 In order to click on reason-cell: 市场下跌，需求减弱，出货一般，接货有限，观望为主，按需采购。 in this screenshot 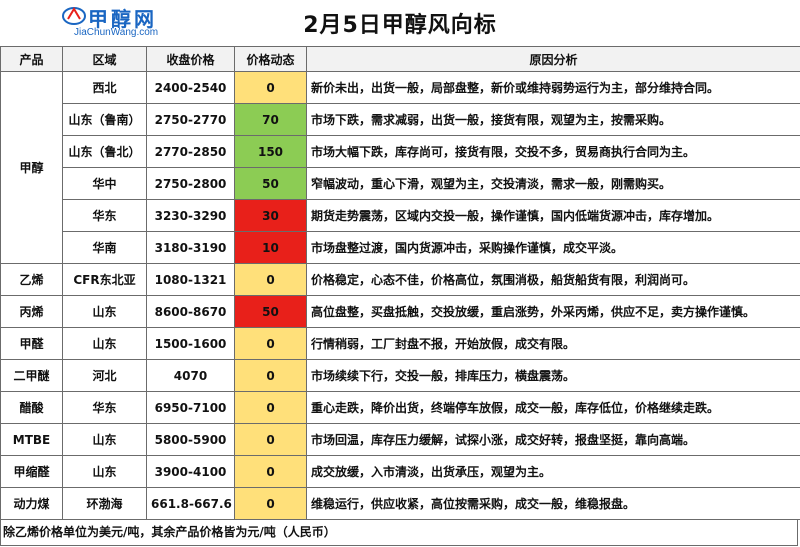, I will do `click(553, 119)`.